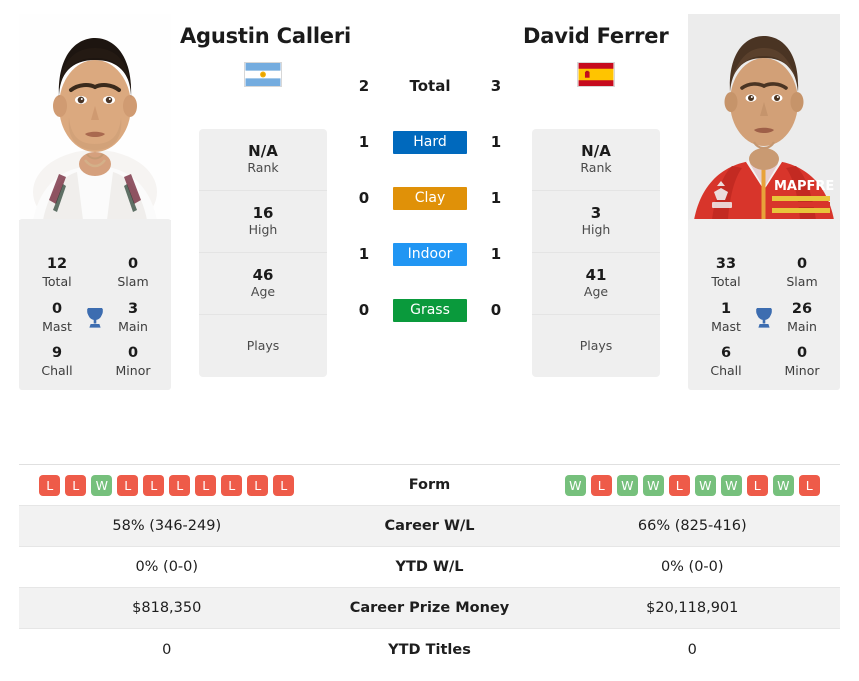 The image size is (859, 681). I want to click on titles-total-label-right: Total, so click(726, 281).